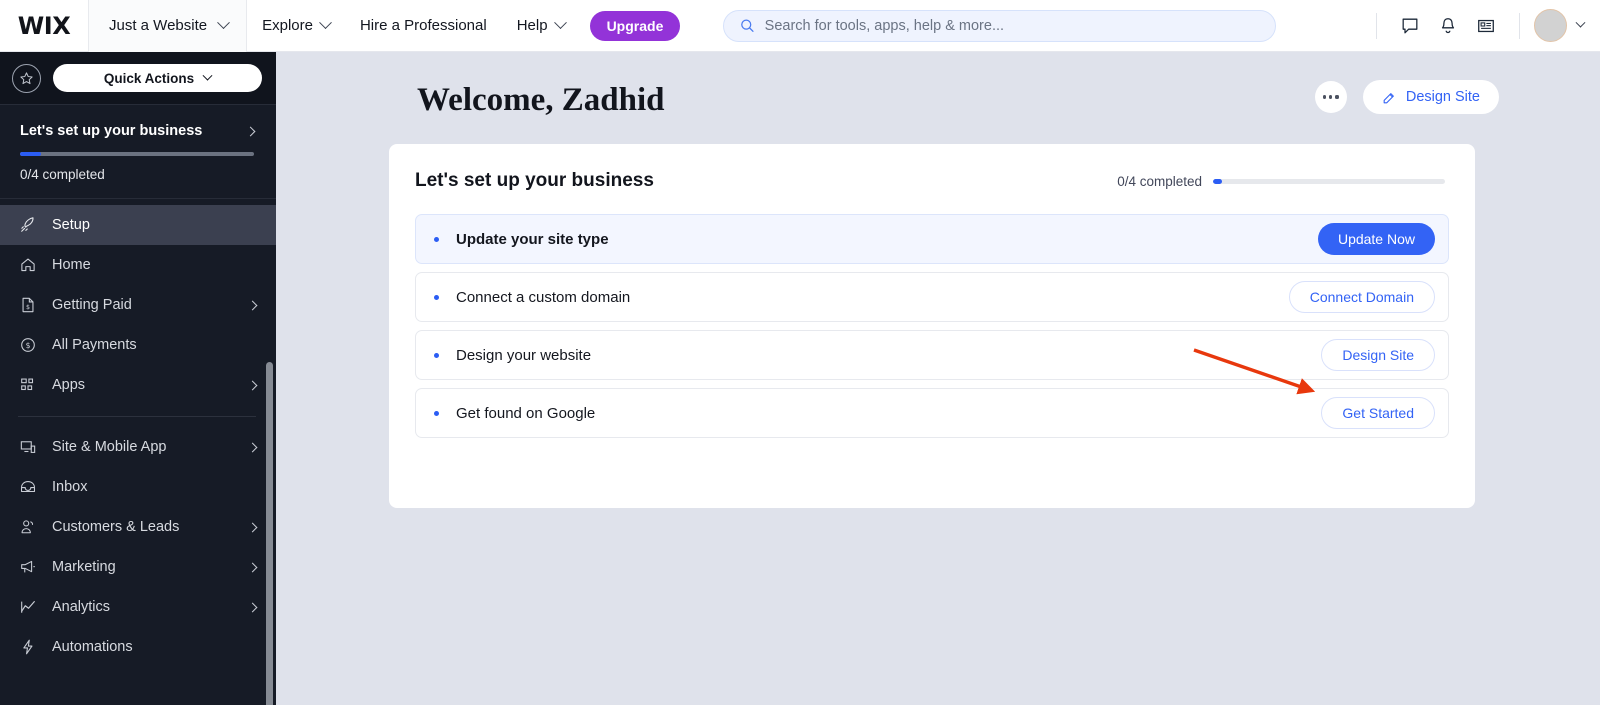 Image resolution: width=1600 pixels, height=705 pixels. I want to click on sidebar-progress-bar, so click(137, 154).